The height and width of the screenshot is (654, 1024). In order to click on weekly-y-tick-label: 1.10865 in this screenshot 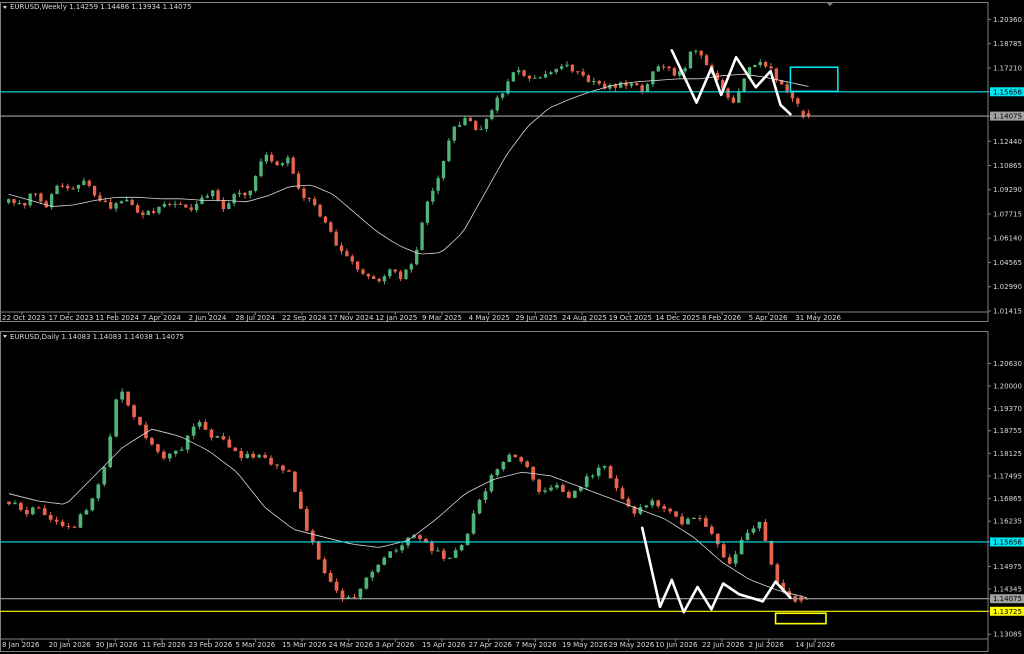, I will do `click(1007, 166)`.